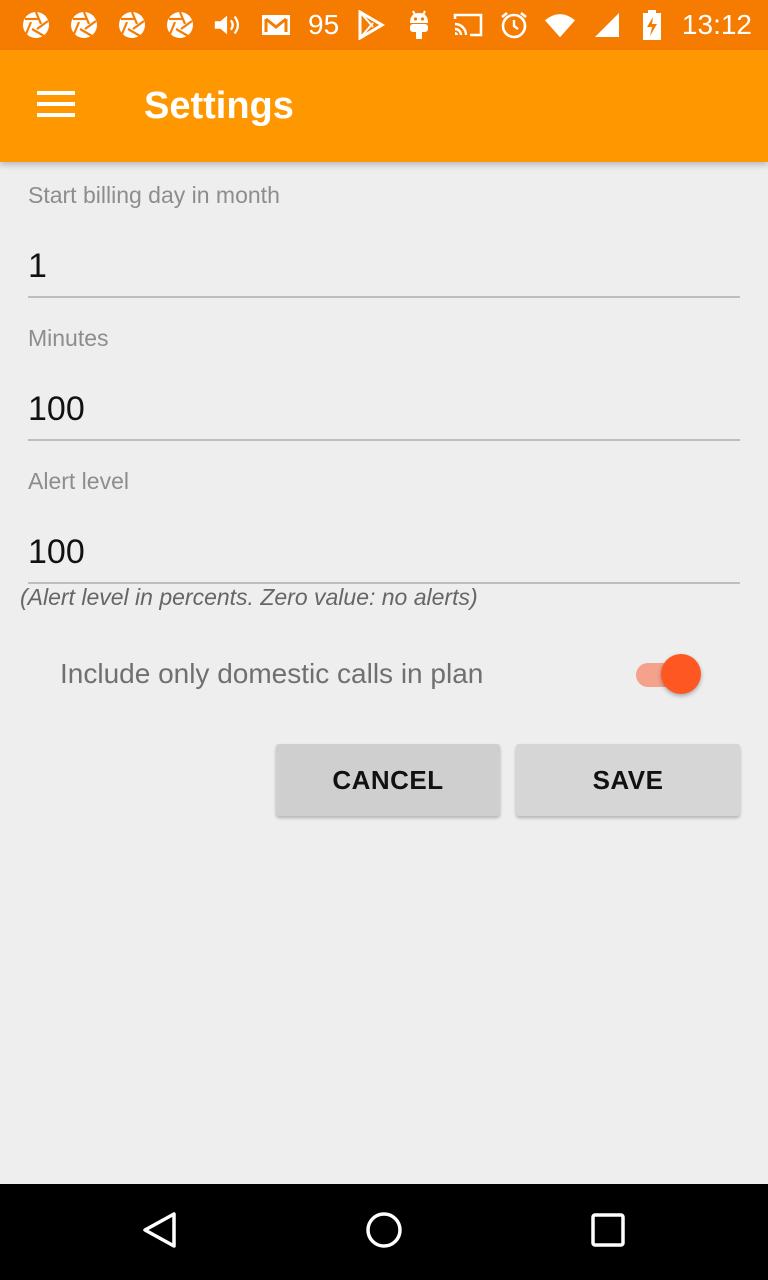 The width and height of the screenshot is (768, 1280). I want to click on signal-icon, so click(606, 25).